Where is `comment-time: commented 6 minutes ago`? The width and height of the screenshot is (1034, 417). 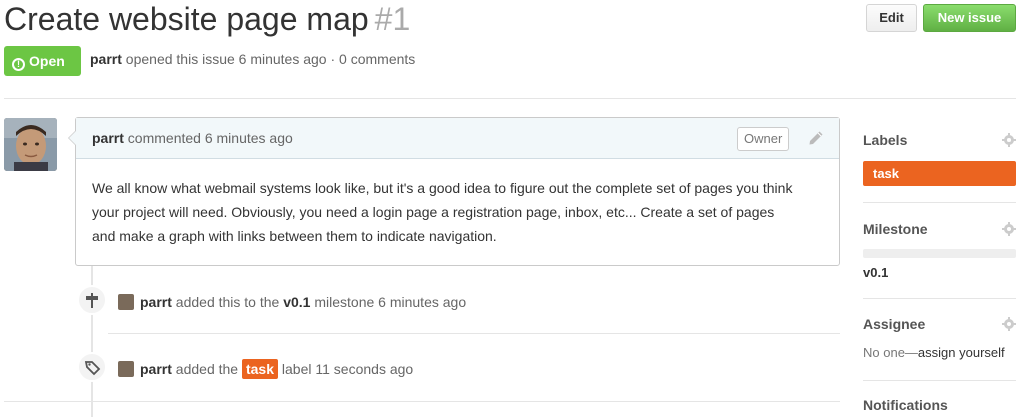
comment-time: commented 6 minutes ago is located at coordinates (210, 138).